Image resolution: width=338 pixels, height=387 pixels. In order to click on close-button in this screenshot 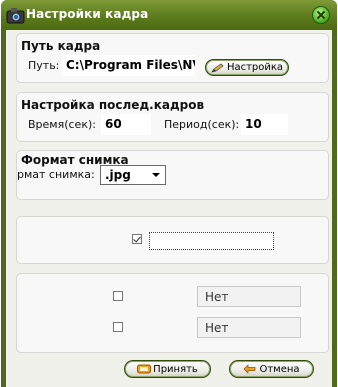, I will do `click(321, 15)`.